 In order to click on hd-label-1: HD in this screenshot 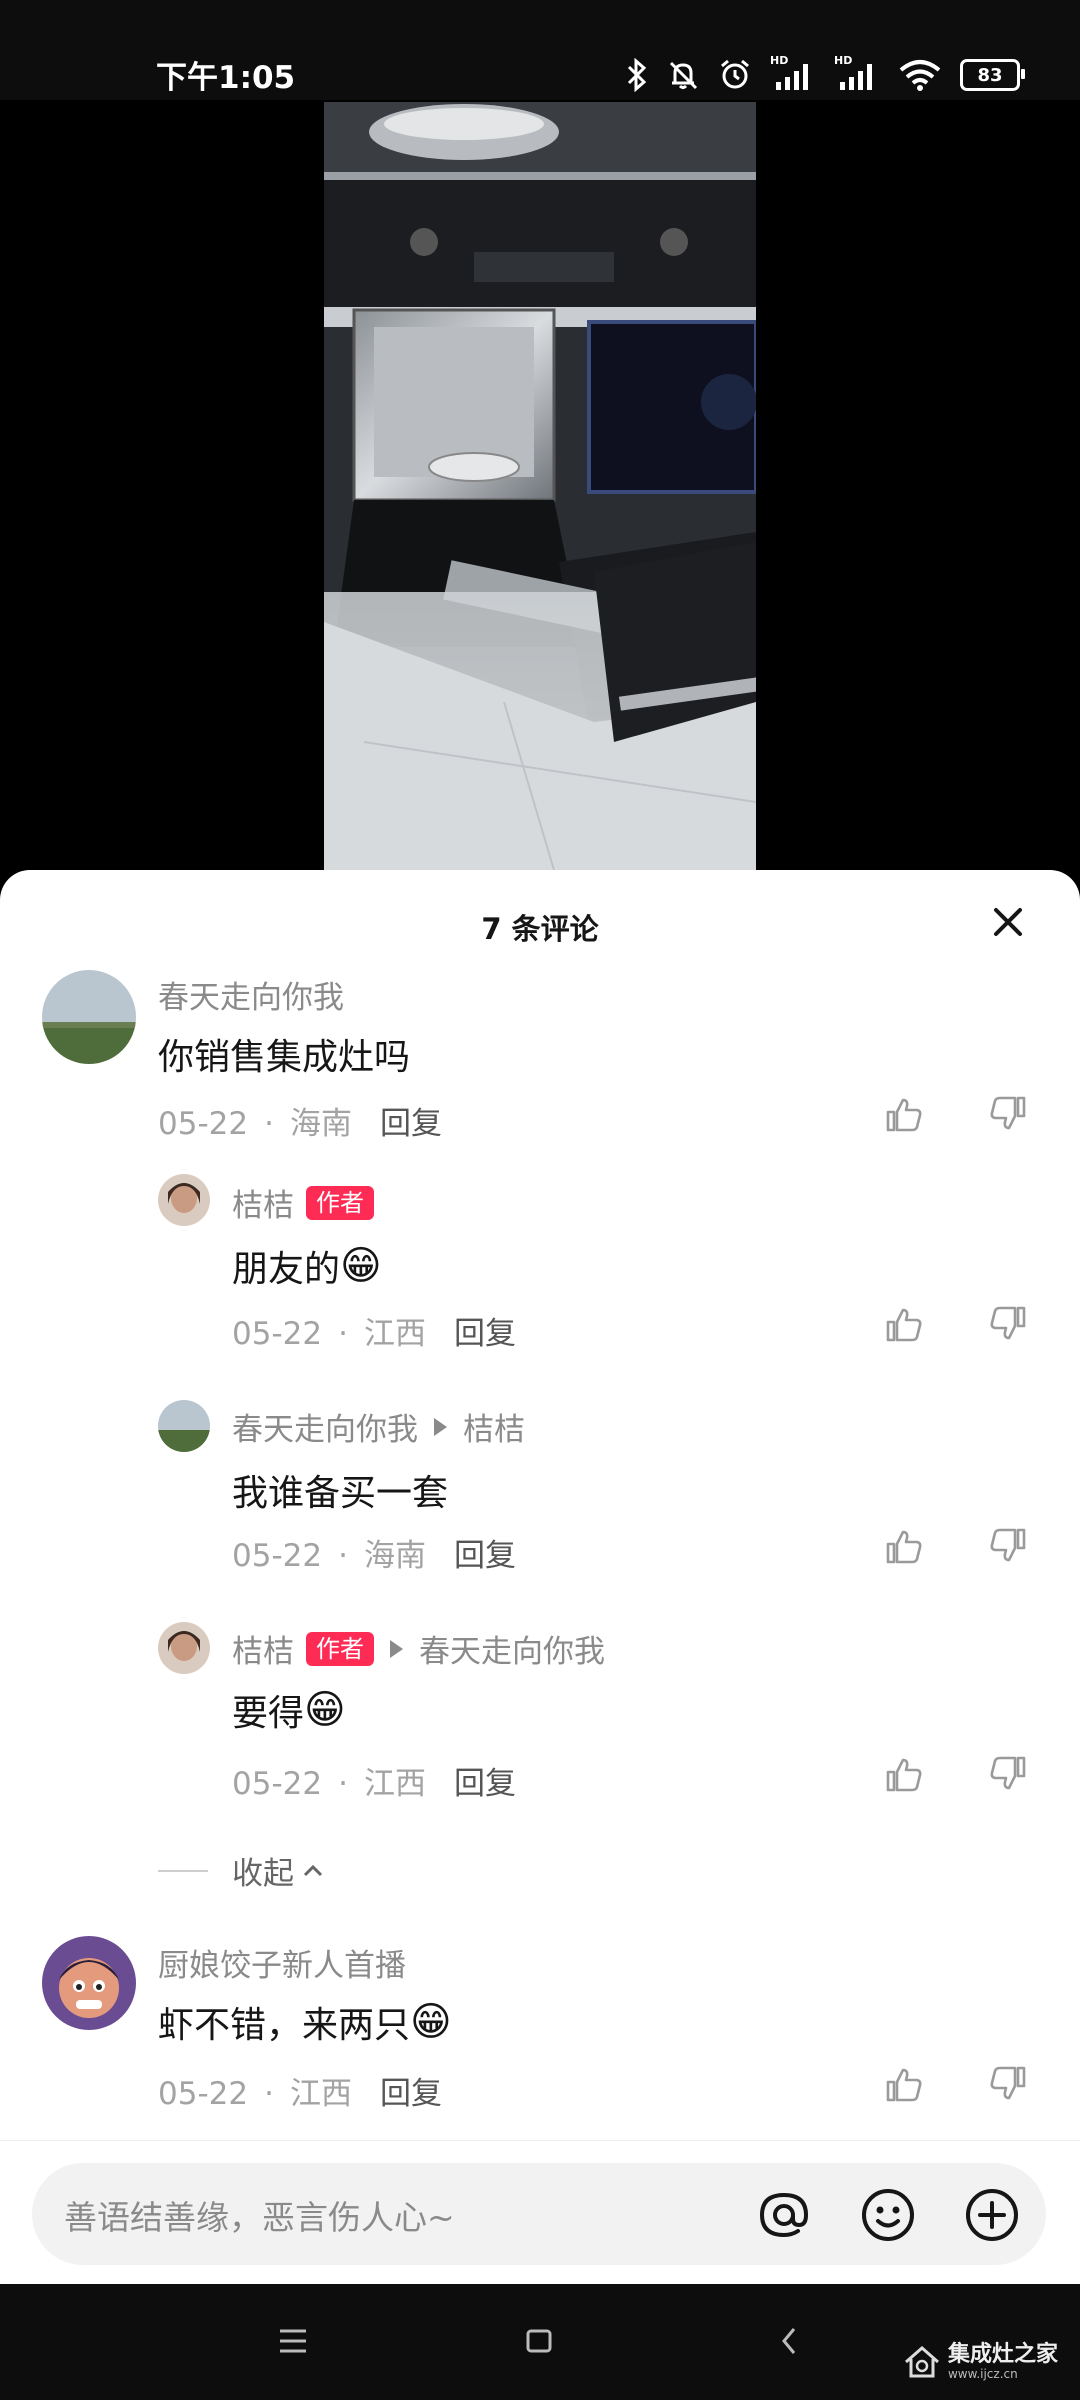, I will do `click(779, 60)`.